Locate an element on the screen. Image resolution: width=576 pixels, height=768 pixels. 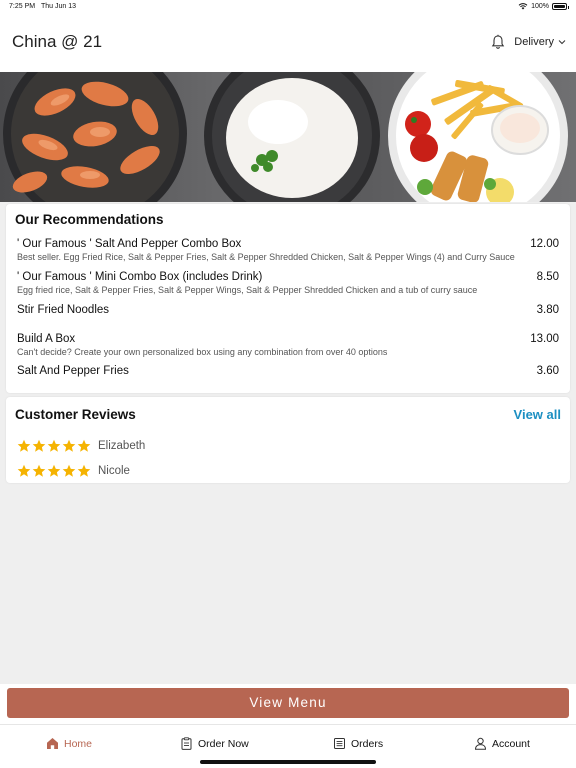
status-indicators: 100% is located at coordinates (543, 6).